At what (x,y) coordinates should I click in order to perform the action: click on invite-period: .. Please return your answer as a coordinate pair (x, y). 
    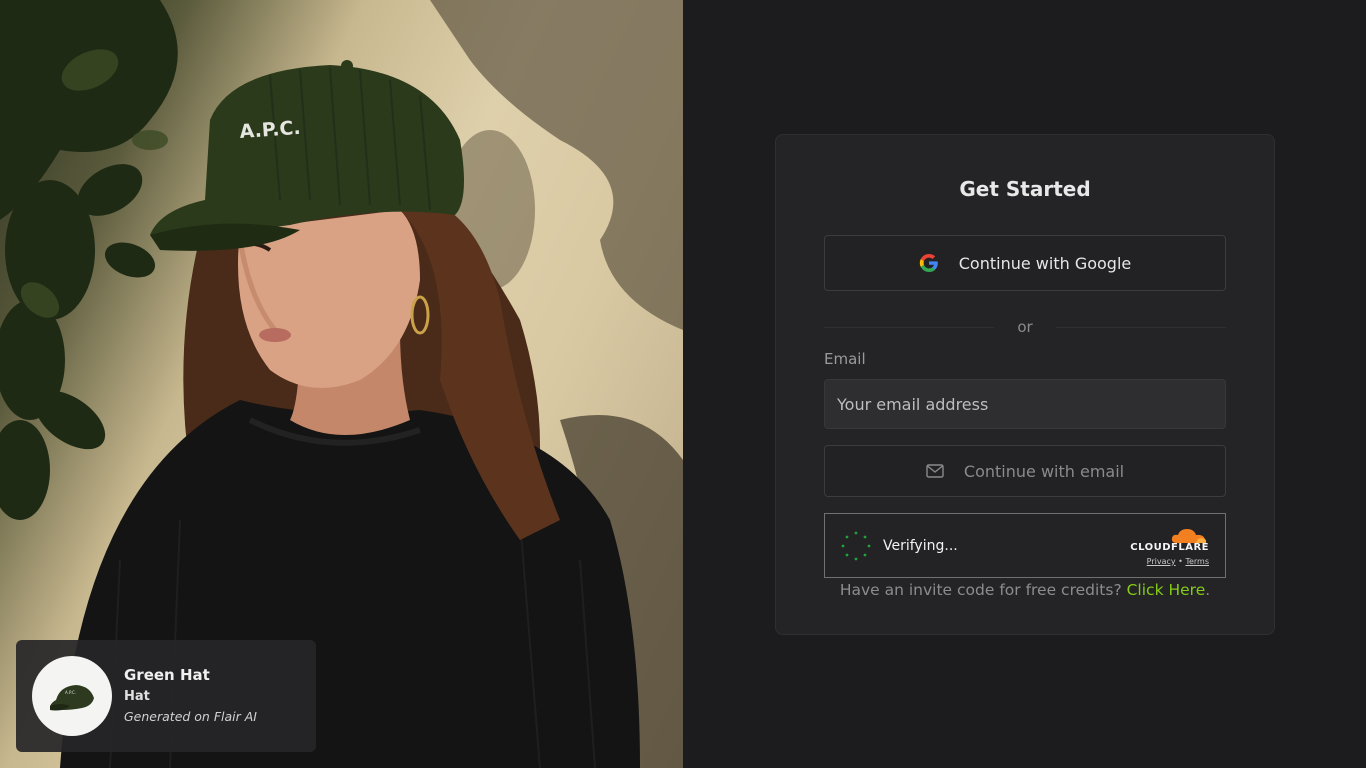
    Looking at the image, I should click on (1208, 590).